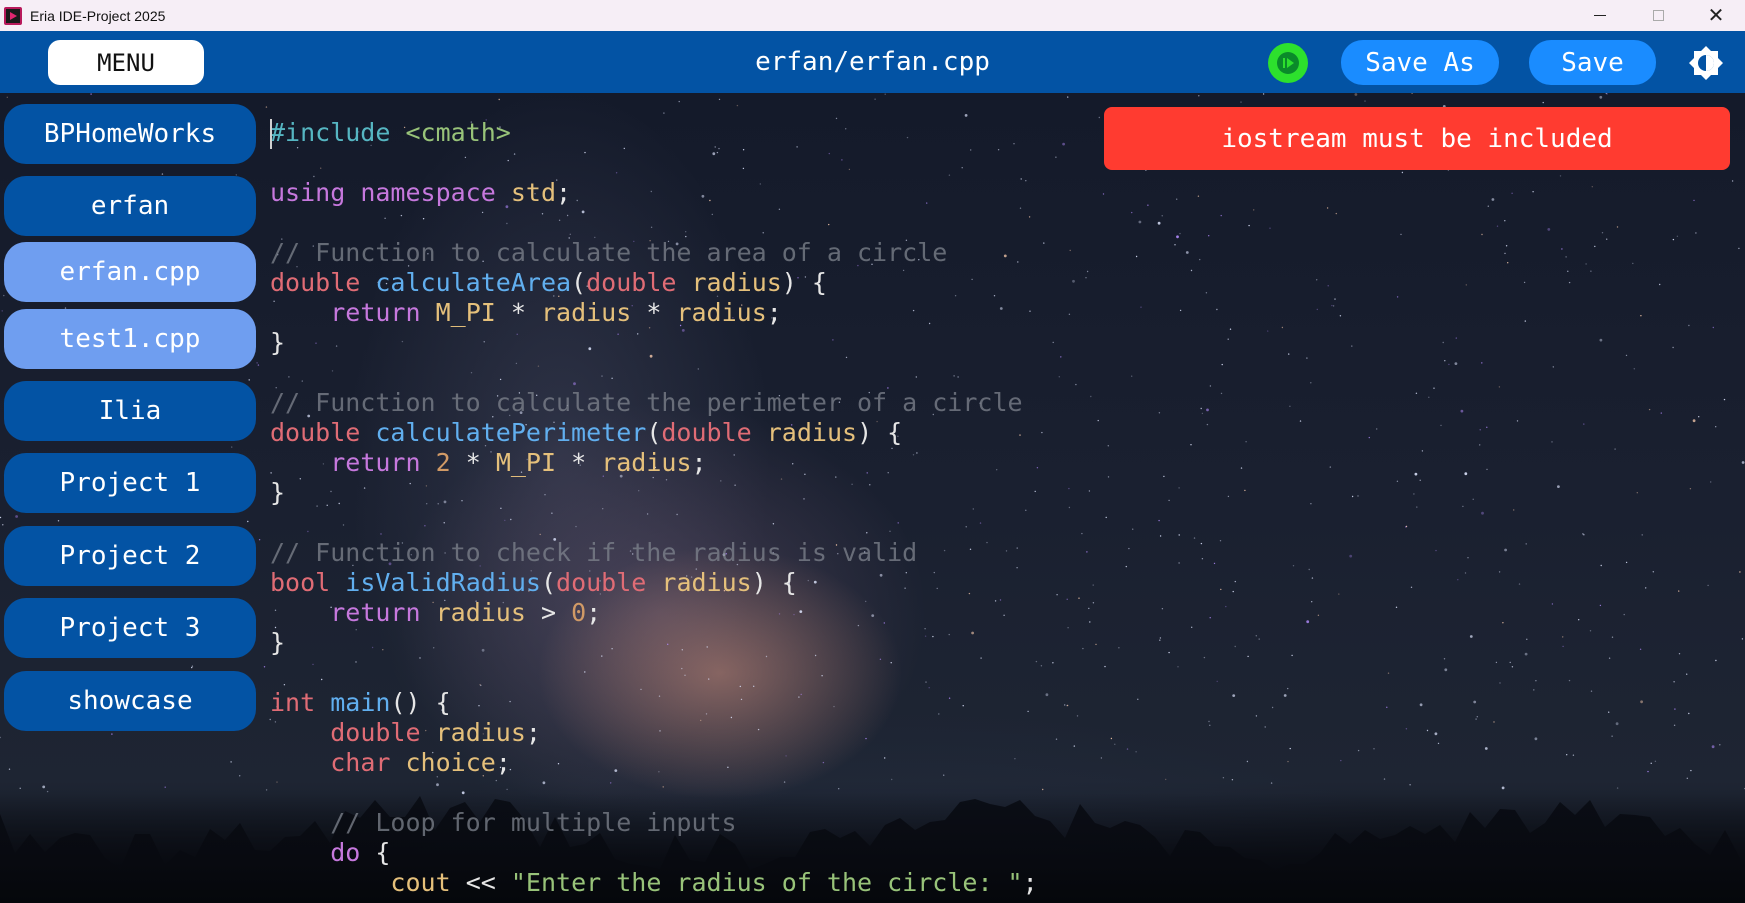 The image size is (1745, 903). I want to click on run-button, so click(1288, 63).